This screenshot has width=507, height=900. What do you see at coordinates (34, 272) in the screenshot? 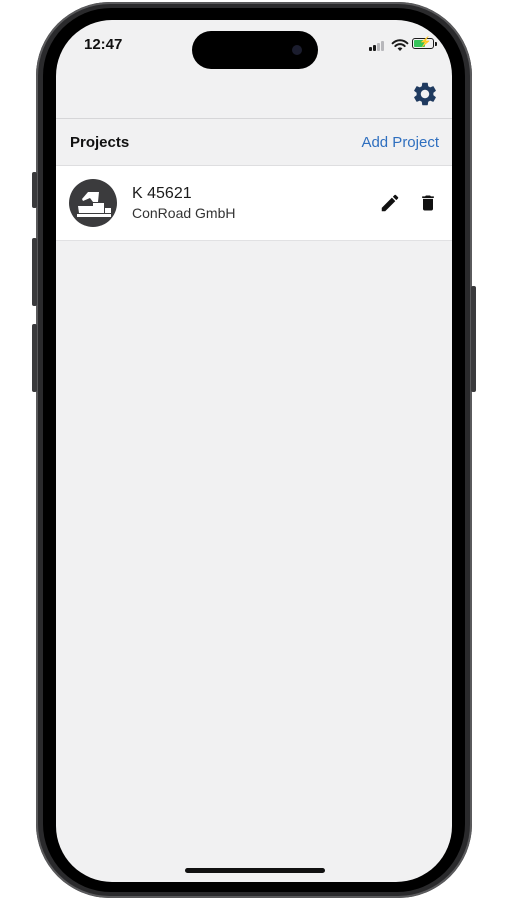
I see `side-button-volume-up` at bounding box center [34, 272].